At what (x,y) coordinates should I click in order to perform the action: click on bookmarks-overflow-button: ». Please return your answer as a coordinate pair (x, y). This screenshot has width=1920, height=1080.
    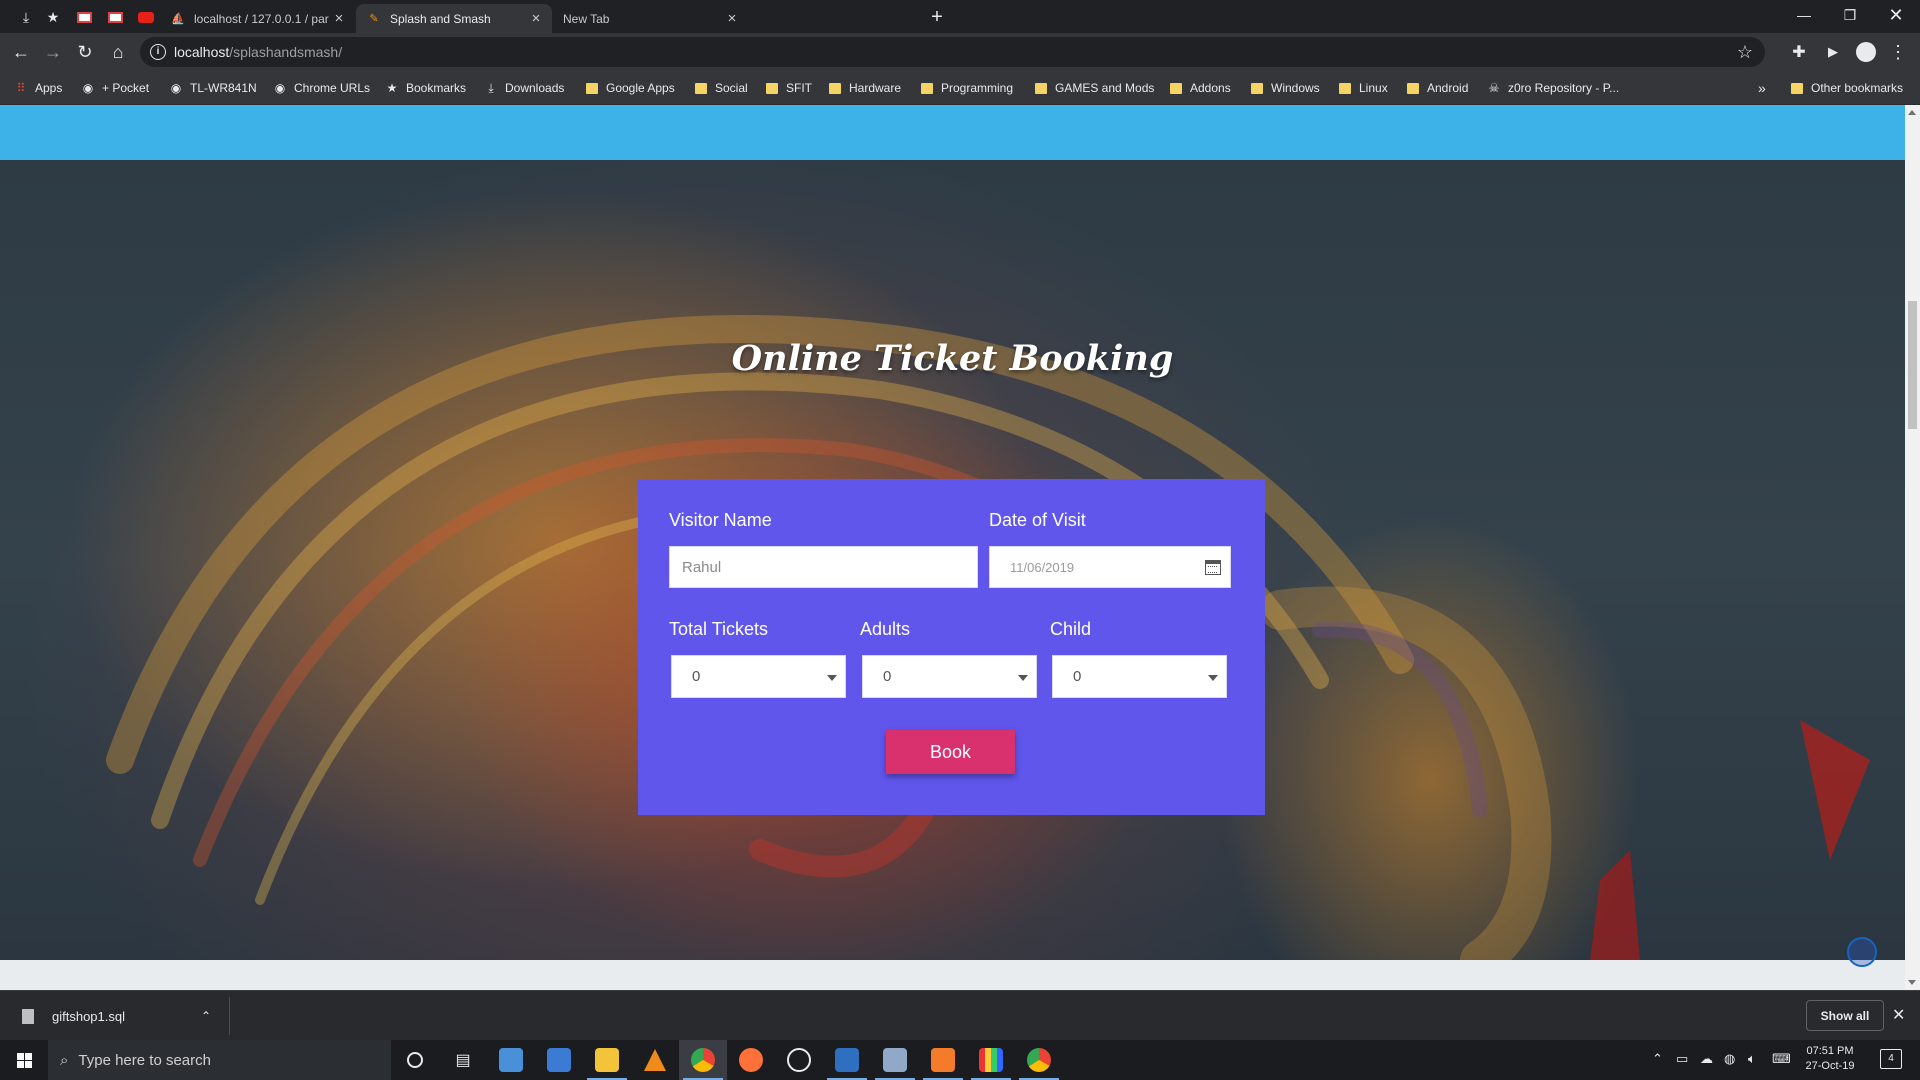
    Looking at the image, I should click on (1762, 88).